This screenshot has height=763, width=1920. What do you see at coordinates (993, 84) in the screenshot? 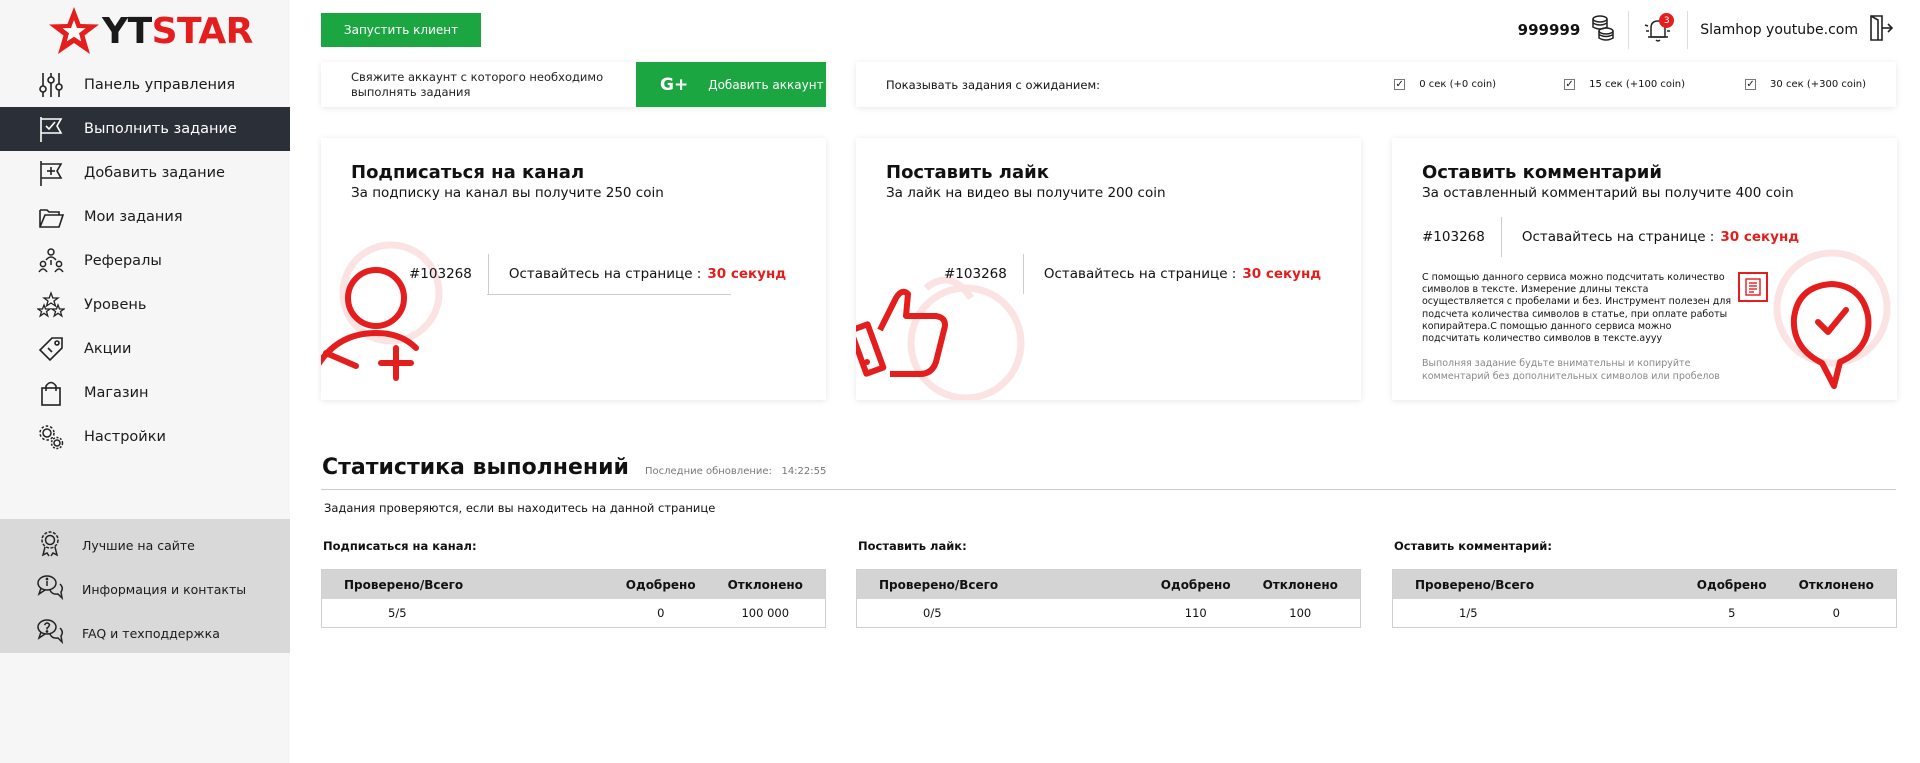
I see `wait-filter-label: Показывать задания с ожиданием:` at bounding box center [993, 84].